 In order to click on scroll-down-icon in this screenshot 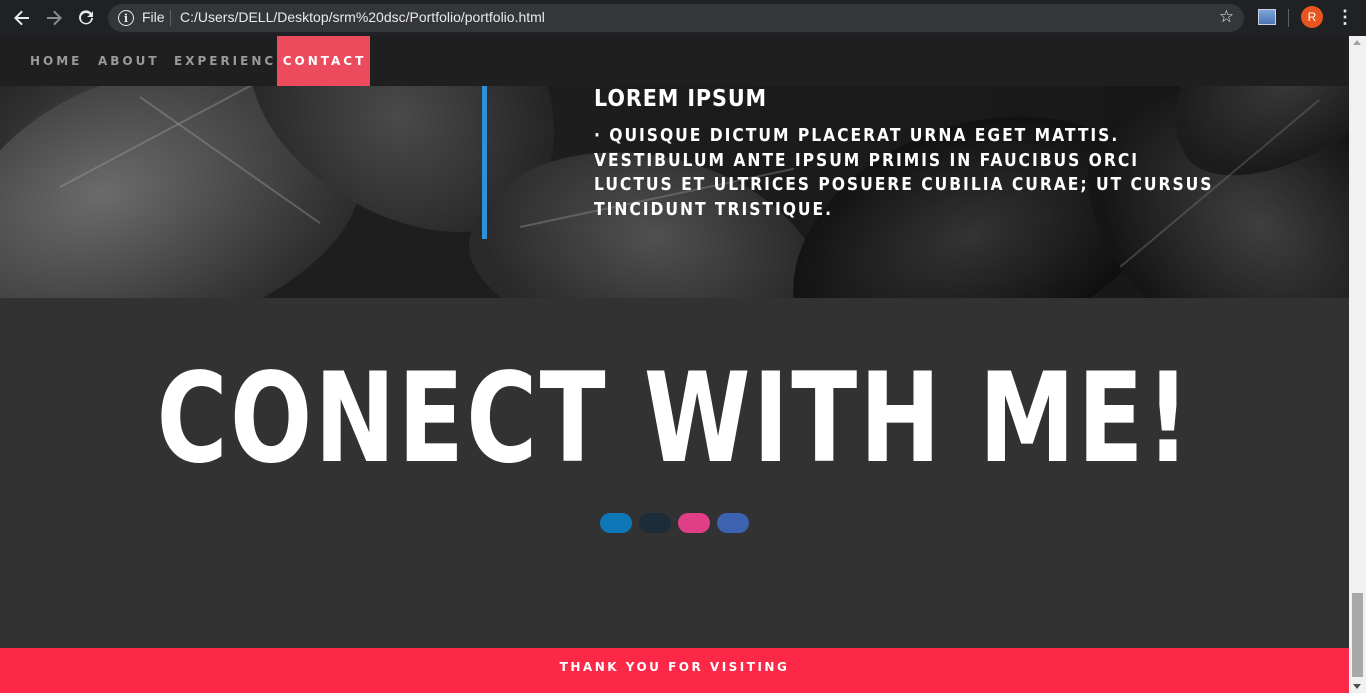, I will do `click(1357, 686)`.